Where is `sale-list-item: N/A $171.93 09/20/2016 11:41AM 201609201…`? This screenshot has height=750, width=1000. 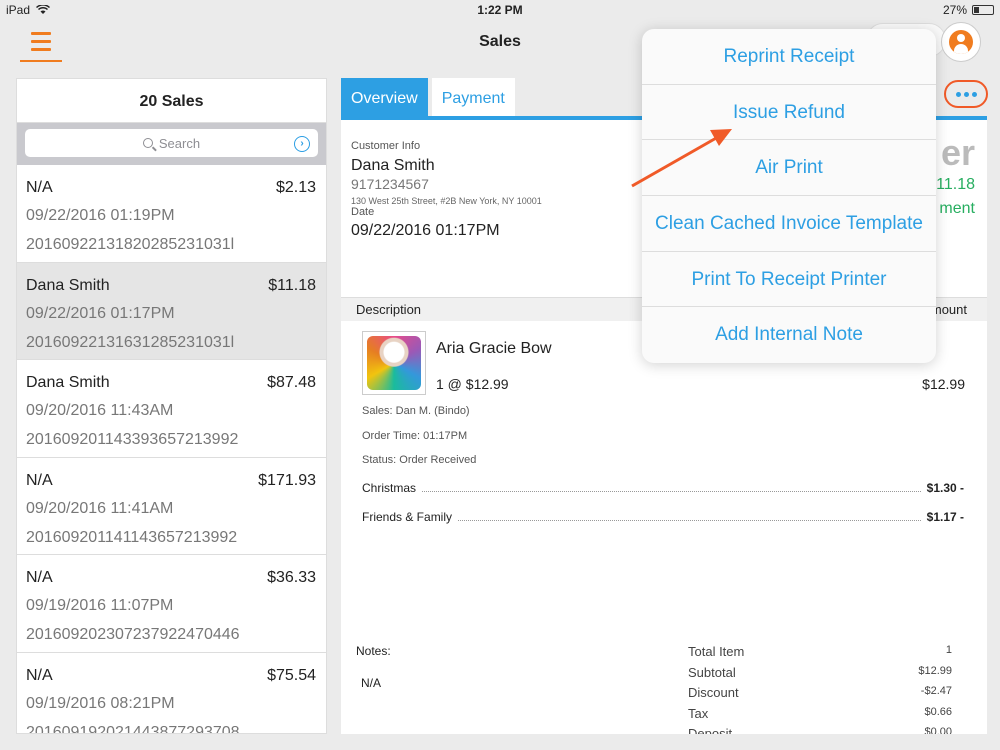
sale-list-item: N/A $171.93 09/20/2016 11:41AM 201609201… is located at coordinates (171, 506).